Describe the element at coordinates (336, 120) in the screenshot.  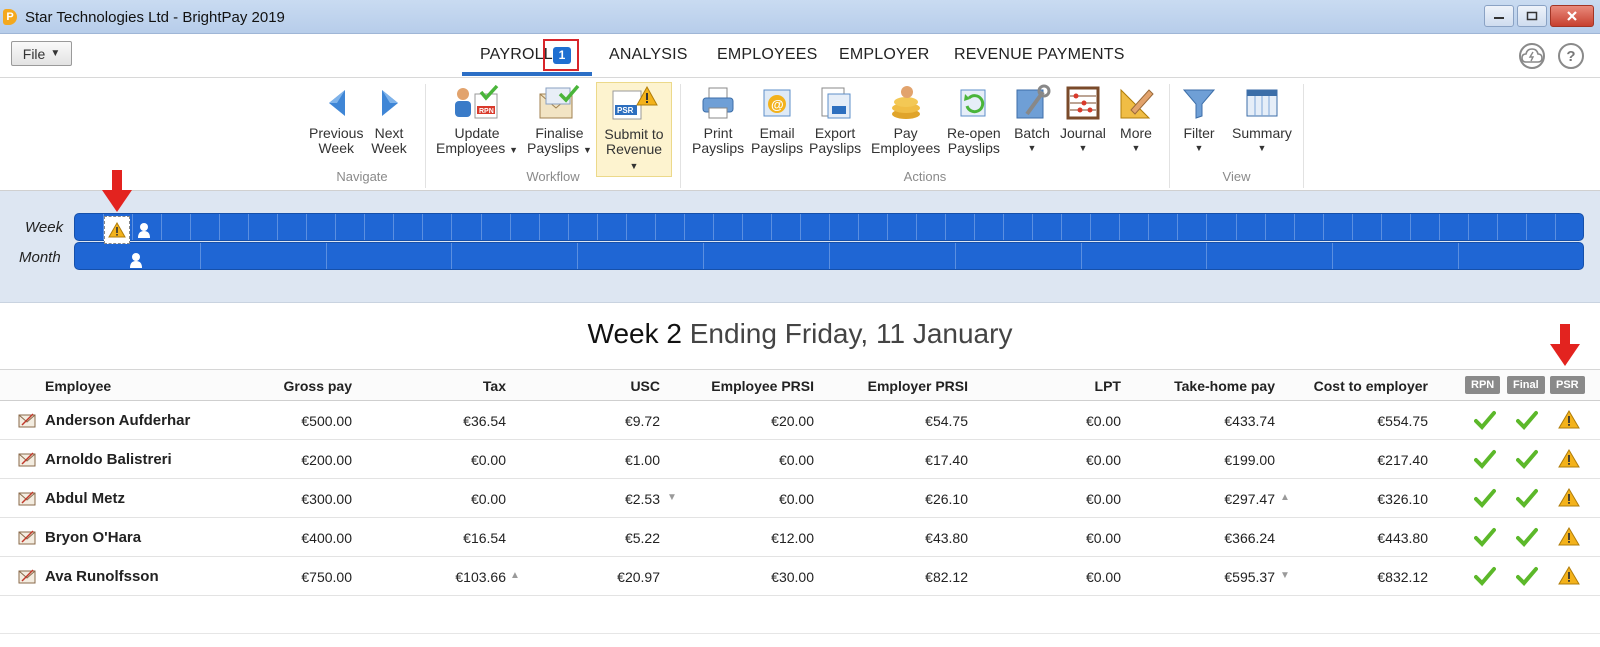
I see `previous-week-button: Previous Week` at that location.